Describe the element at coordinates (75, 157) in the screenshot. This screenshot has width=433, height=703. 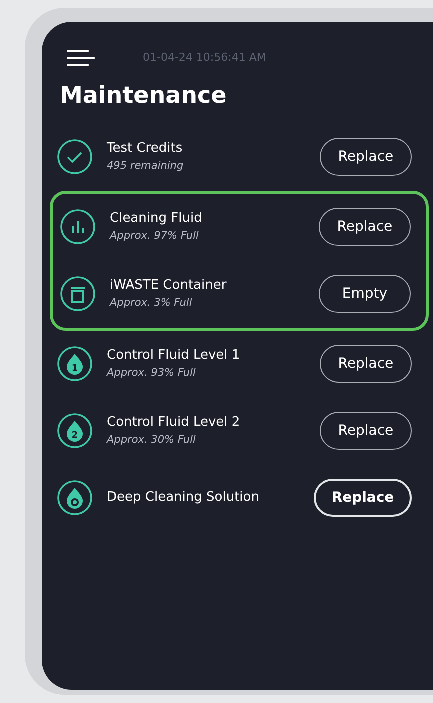
I see `check-circle-icon` at that location.